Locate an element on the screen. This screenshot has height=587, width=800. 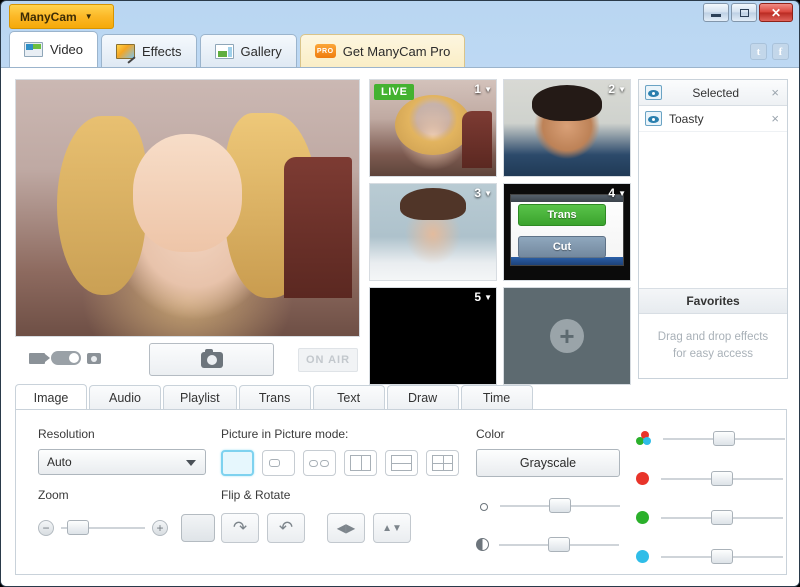
color-label: Color is located at coordinates (490, 434).